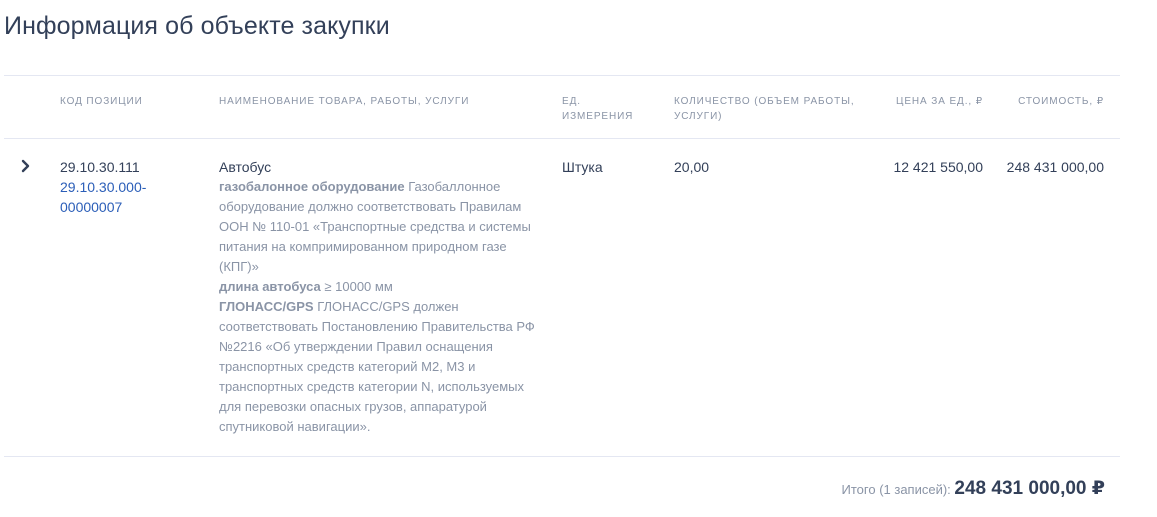  What do you see at coordinates (562, 456) in the screenshot?
I see `table-bottom-divider` at bounding box center [562, 456].